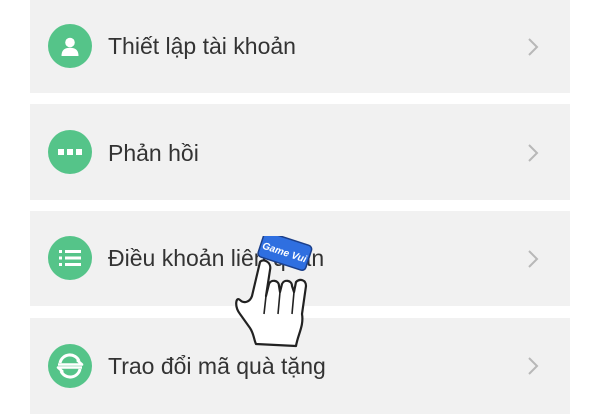 This screenshot has width=600, height=414. What do you see at coordinates (70, 46) in the screenshot?
I see `user-icon` at bounding box center [70, 46].